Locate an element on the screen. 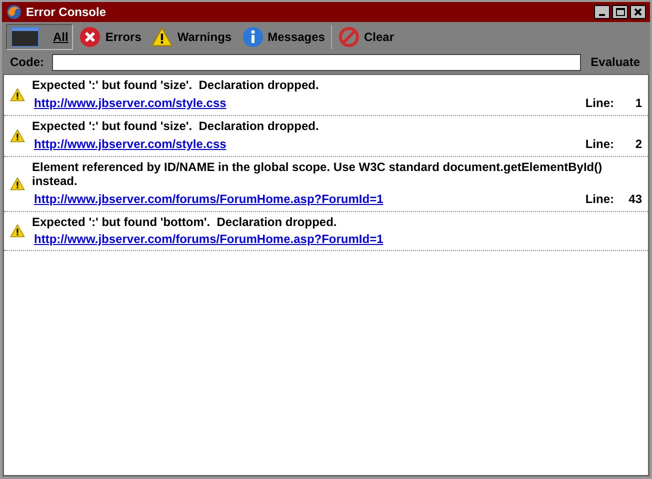  evaluate-button: Evaluate is located at coordinates (615, 62).